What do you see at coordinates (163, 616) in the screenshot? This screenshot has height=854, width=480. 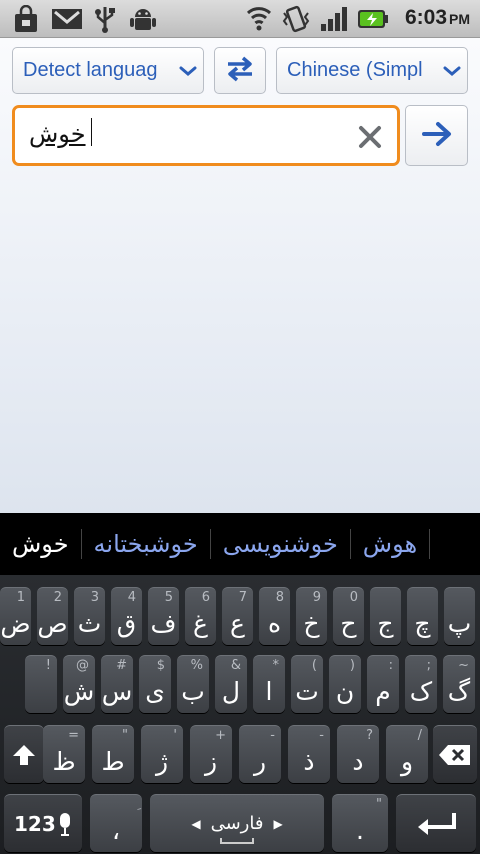 I see `key: 5ف` at bounding box center [163, 616].